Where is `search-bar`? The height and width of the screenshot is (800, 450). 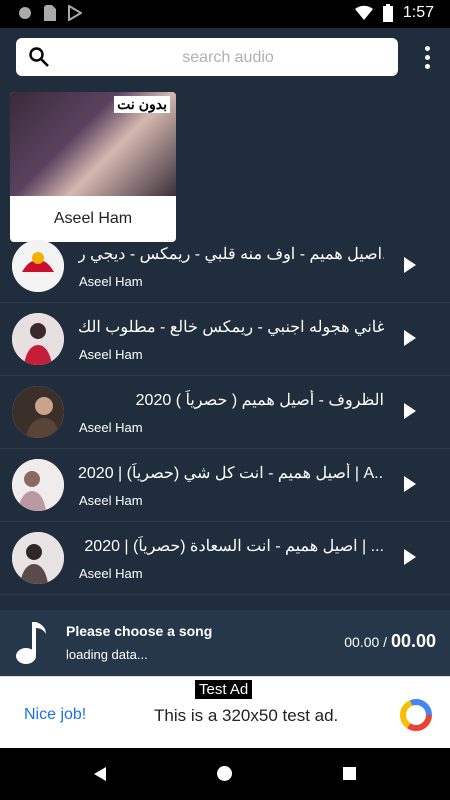
search-bar is located at coordinates (207, 58).